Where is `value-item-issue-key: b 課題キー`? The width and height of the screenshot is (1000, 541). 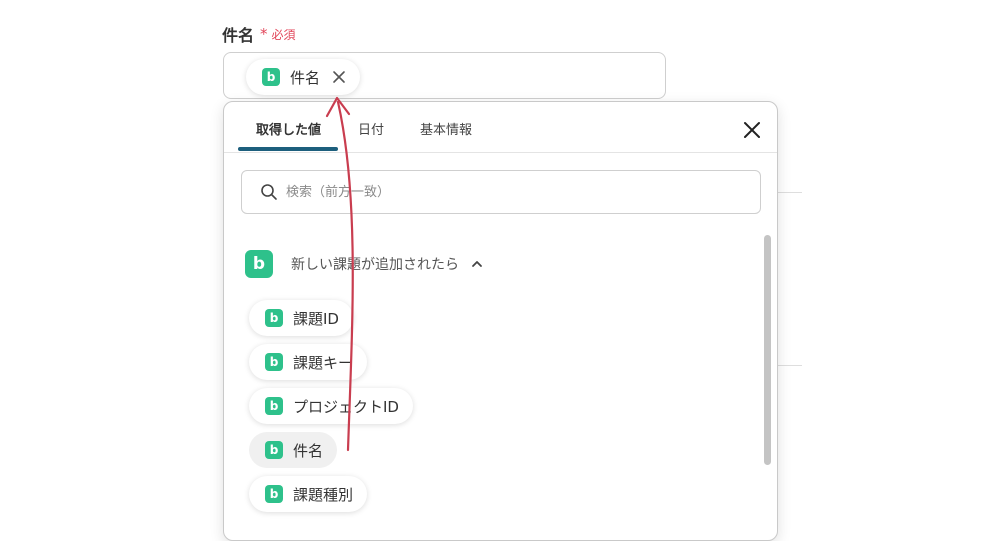
value-item-issue-key: b 課題キー is located at coordinates (308, 362).